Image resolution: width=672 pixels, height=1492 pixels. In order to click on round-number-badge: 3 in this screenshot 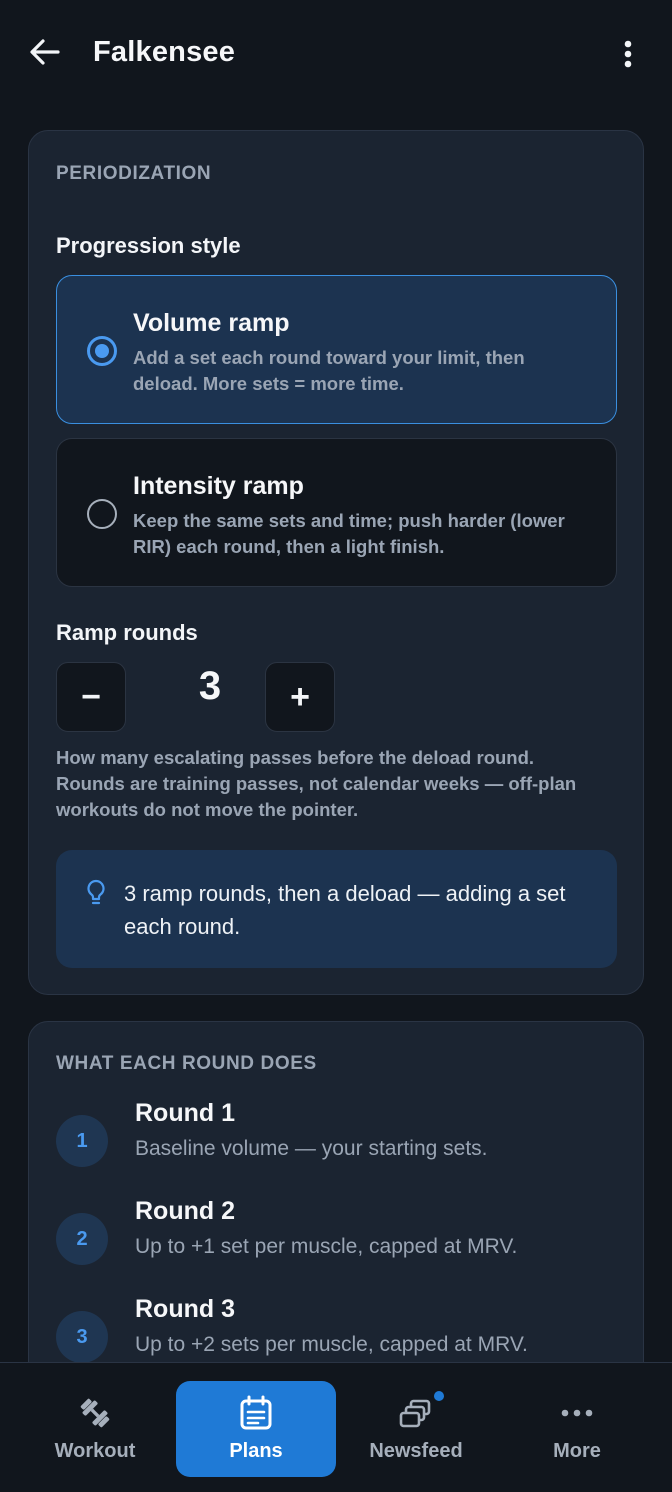, I will do `click(82, 1337)`.